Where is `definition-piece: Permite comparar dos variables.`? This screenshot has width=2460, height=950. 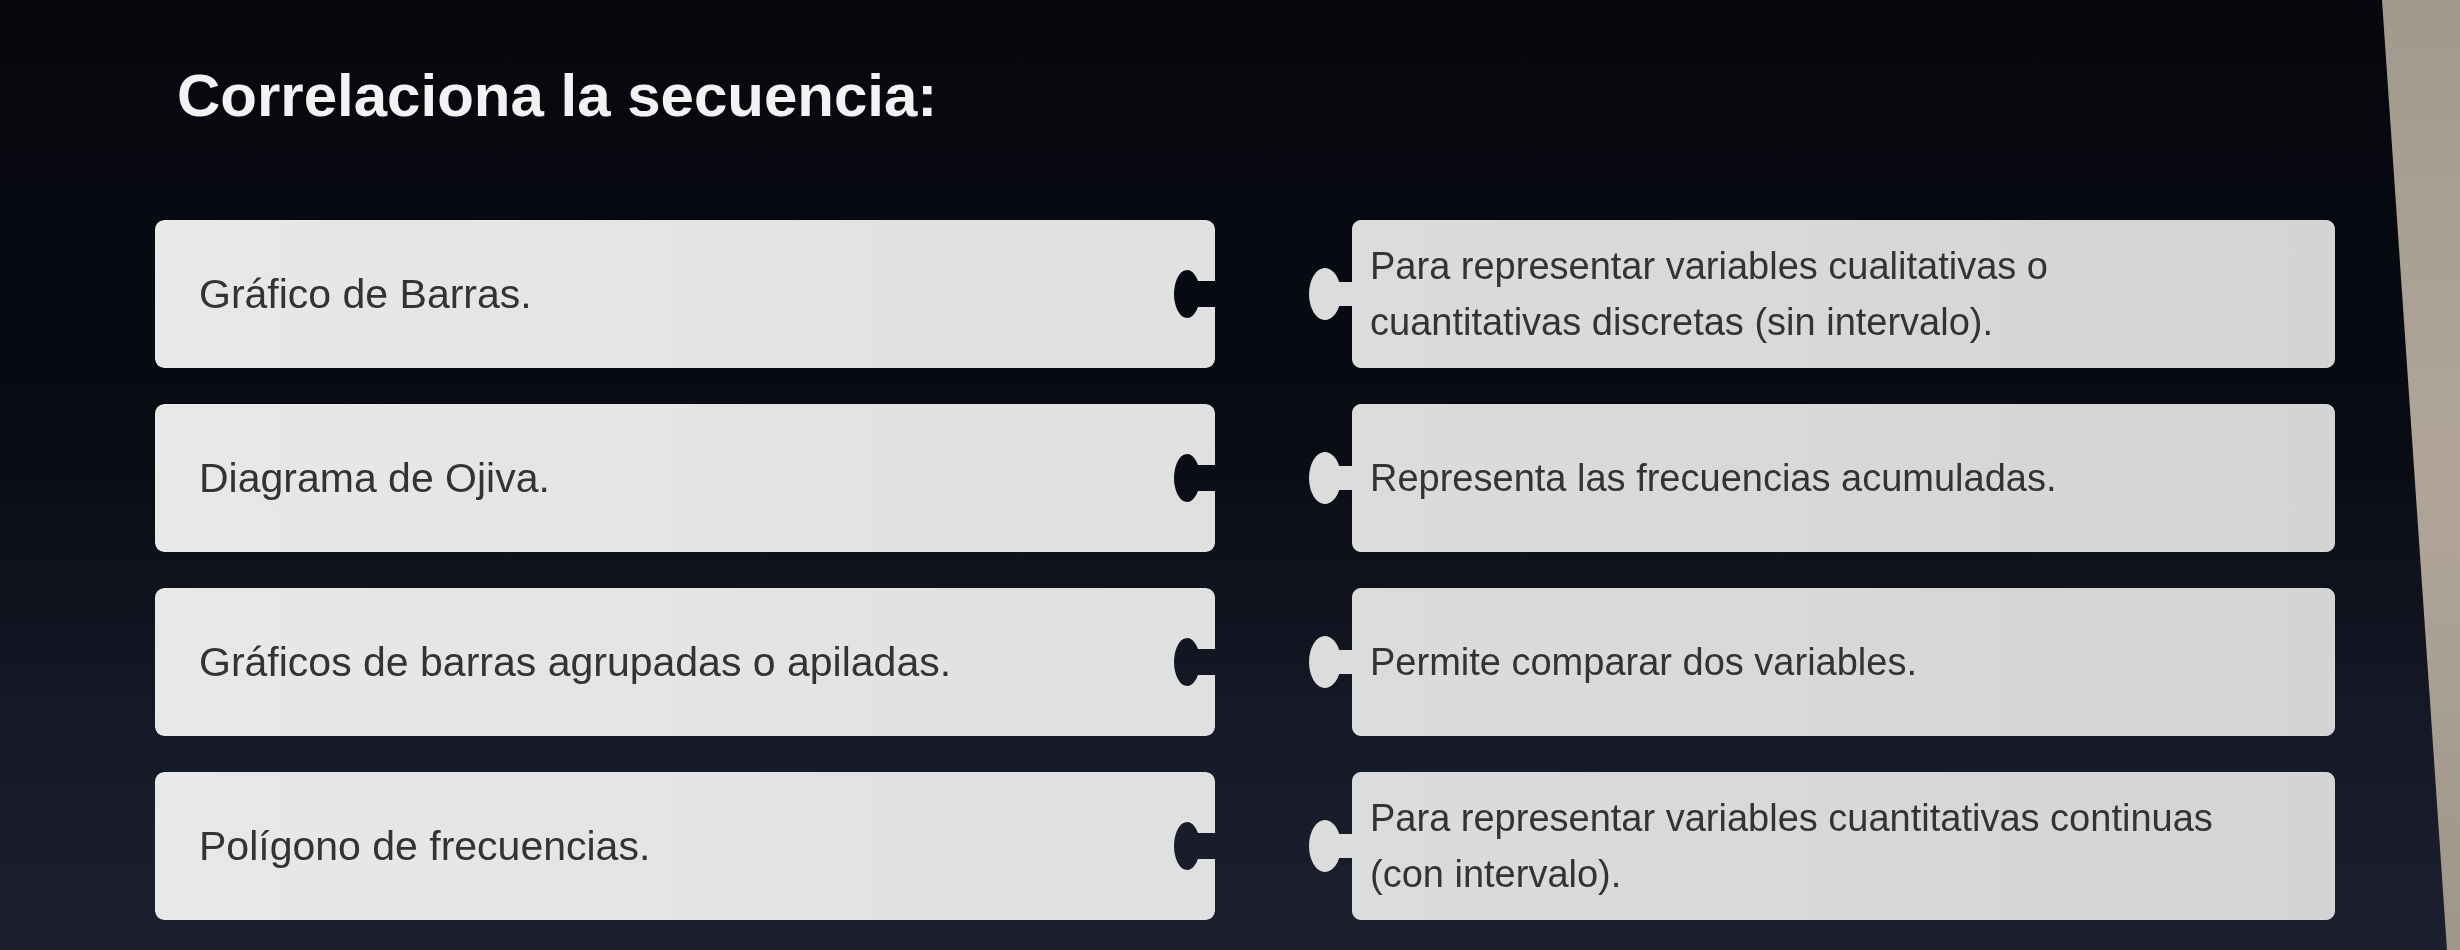
definition-piece: Permite comparar dos variables. is located at coordinates (1821, 662).